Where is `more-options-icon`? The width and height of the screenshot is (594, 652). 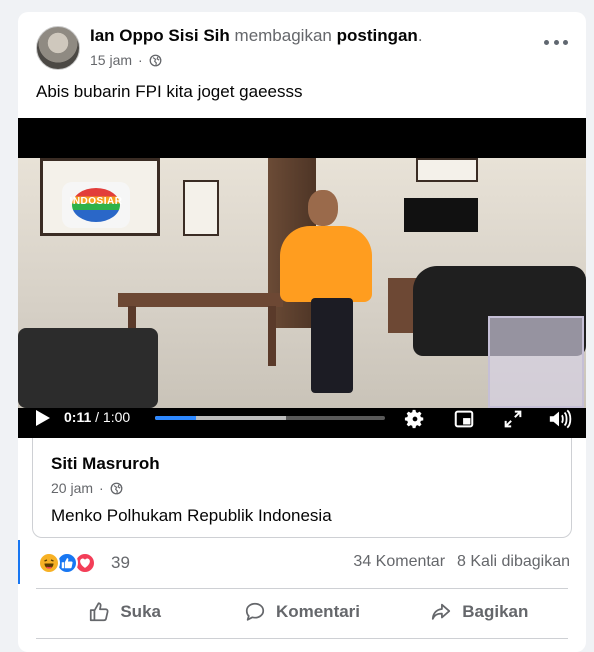 more-options-icon is located at coordinates (556, 42).